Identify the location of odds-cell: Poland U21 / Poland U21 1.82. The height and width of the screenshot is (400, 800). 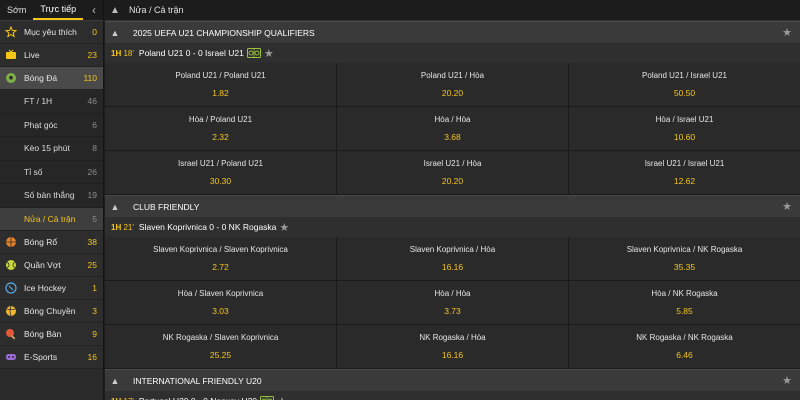
(221, 84).